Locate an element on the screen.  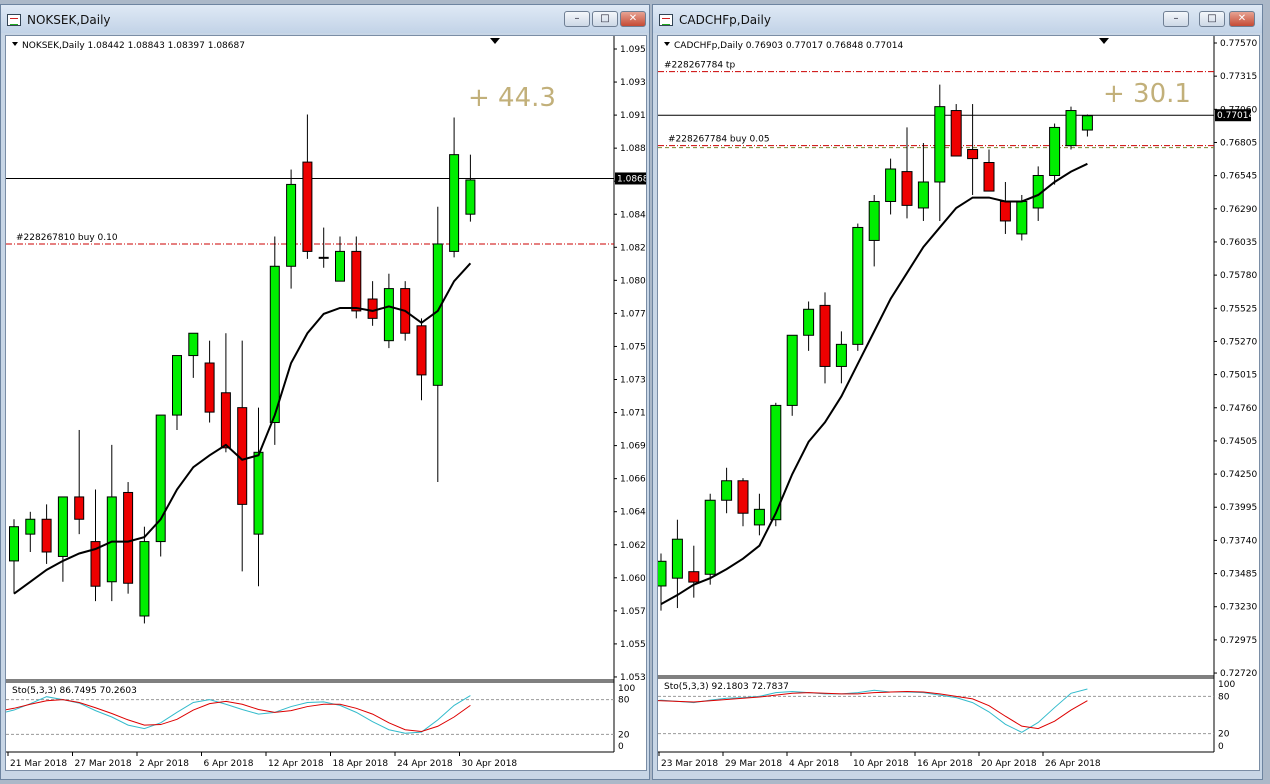
price-axis-label: 1.0823 is located at coordinates (633, 248).